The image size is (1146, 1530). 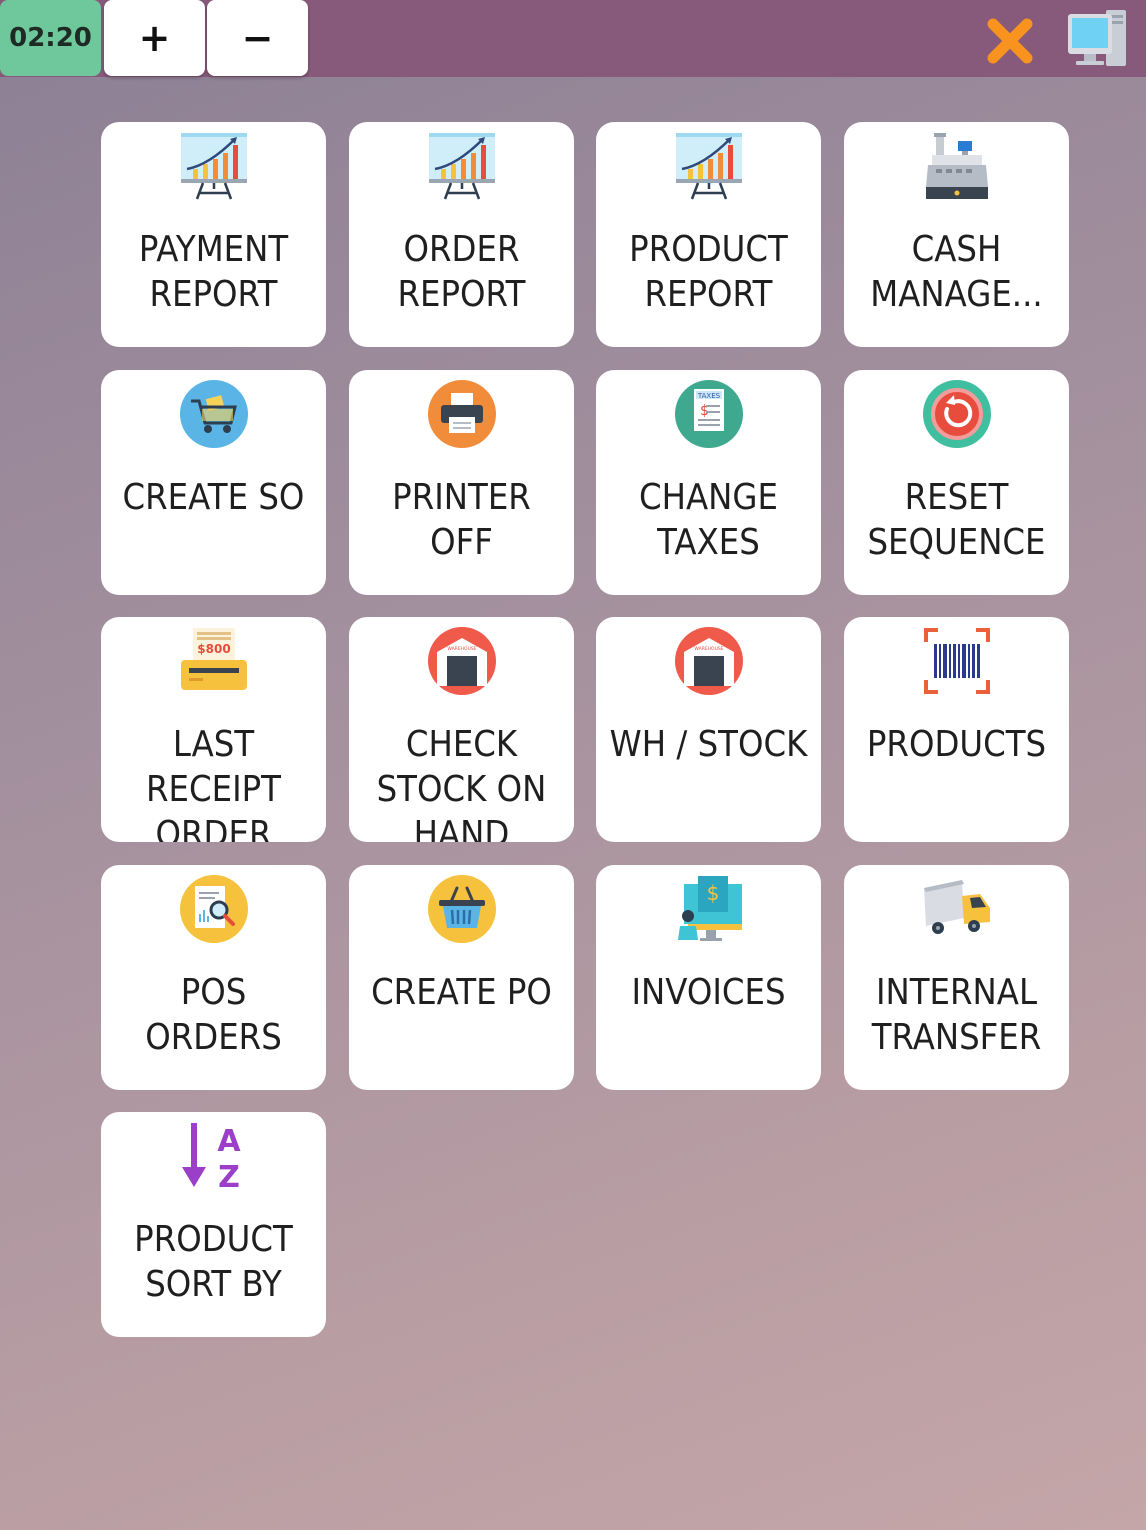 I want to click on tile-products: PRODUCTS, so click(x=956, y=729).